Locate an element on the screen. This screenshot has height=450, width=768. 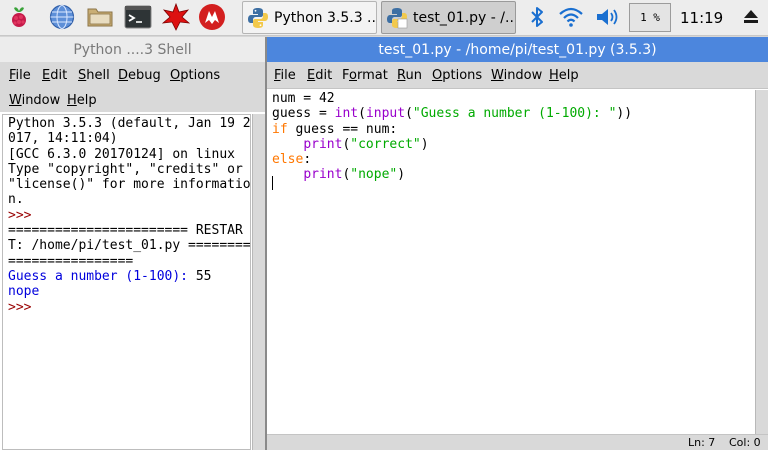
shell-line-text: ======================= RESTAR is located at coordinates (125, 231).